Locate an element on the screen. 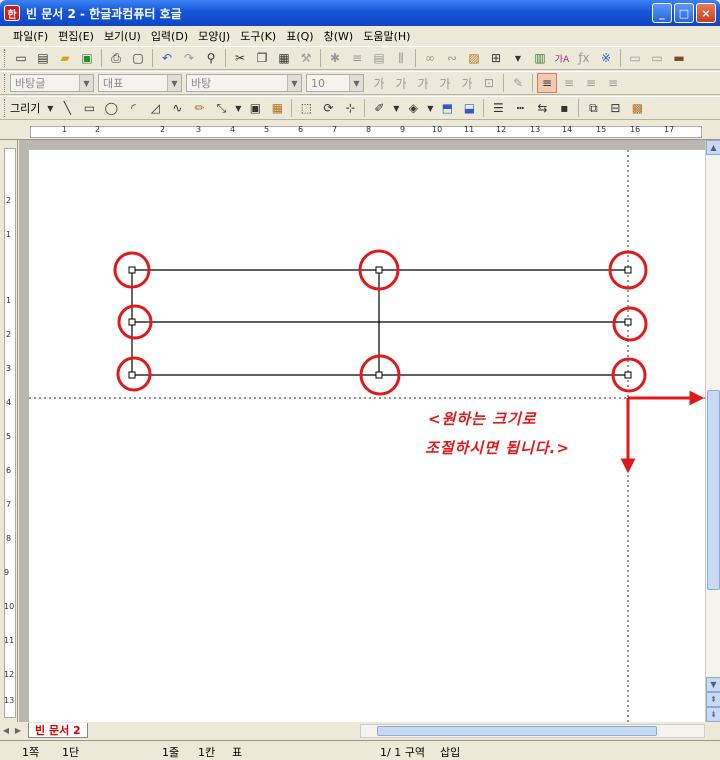 The width and height of the screenshot is (720, 760). maximize-button: □ is located at coordinates (684, 13).